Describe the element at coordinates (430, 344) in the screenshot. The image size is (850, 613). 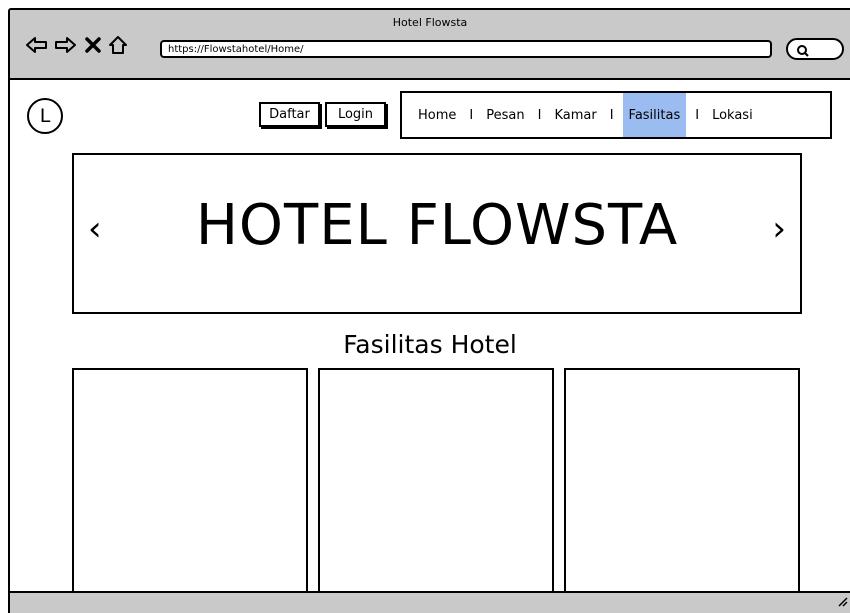
I see `facilities-title: Fasilitas Hotel` at that location.